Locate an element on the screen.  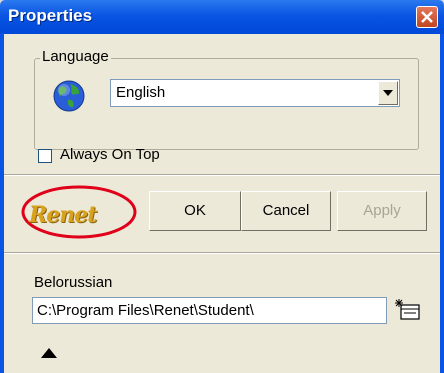
translation-language-label: Belorussian is located at coordinates (73, 282).